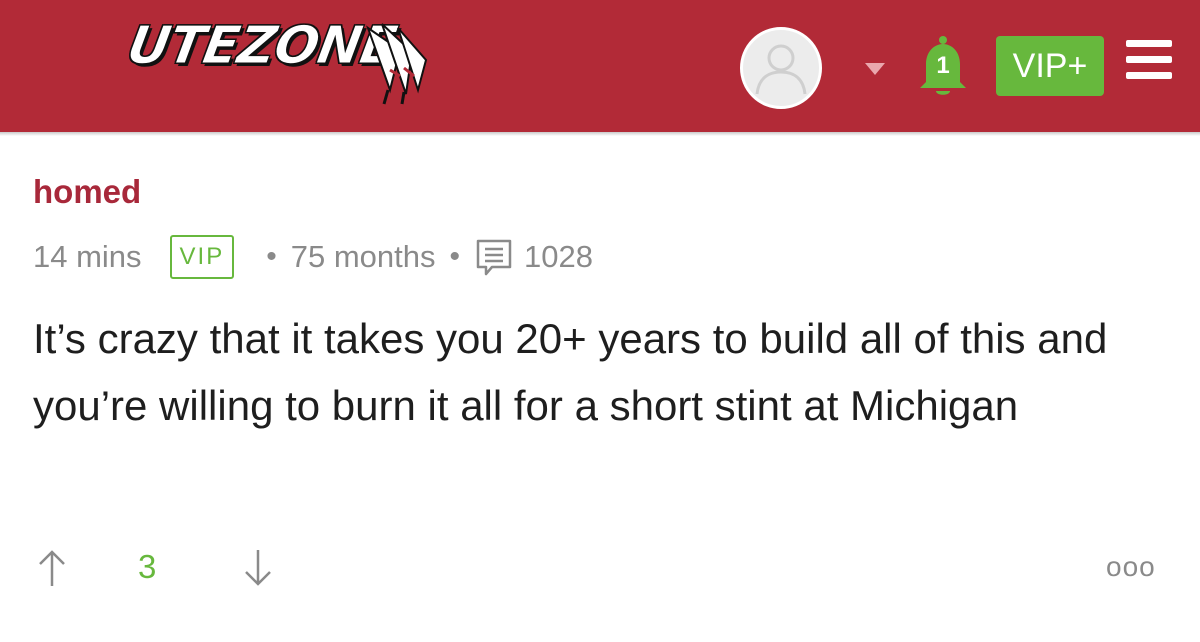 The height and width of the screenshot is (642, 1200). I want to click on vip-plus-button: VIP+, so click(1050, 66).